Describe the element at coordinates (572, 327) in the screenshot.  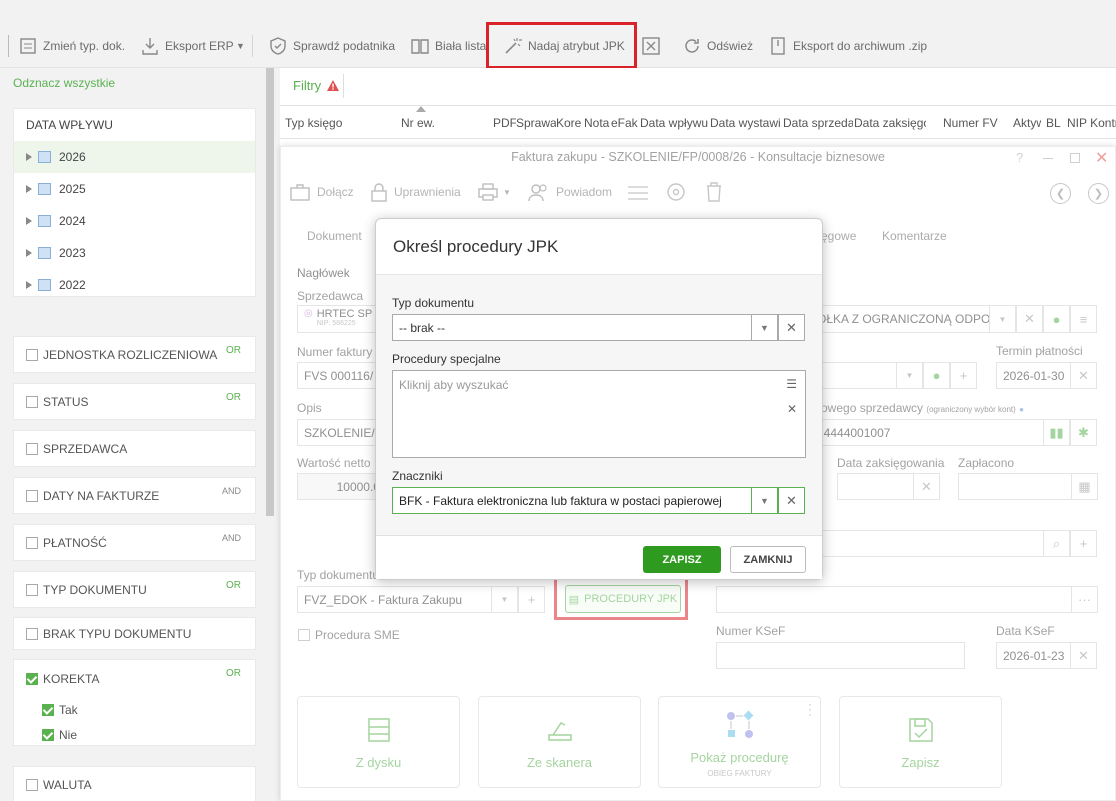
I see `modal-doc-type-select: -- brak --` at that location.